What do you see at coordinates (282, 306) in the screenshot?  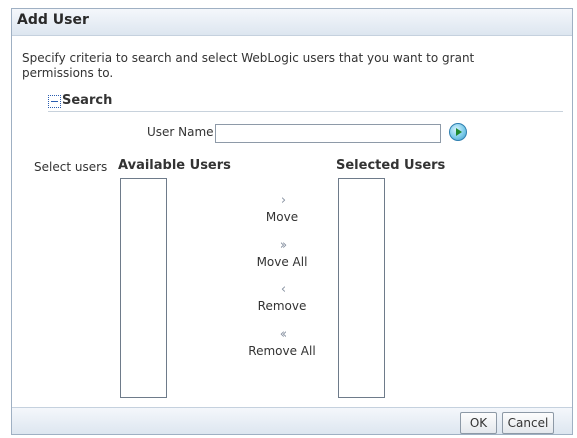 I see `remove-label: Remove` at bounding box center [282, 306].